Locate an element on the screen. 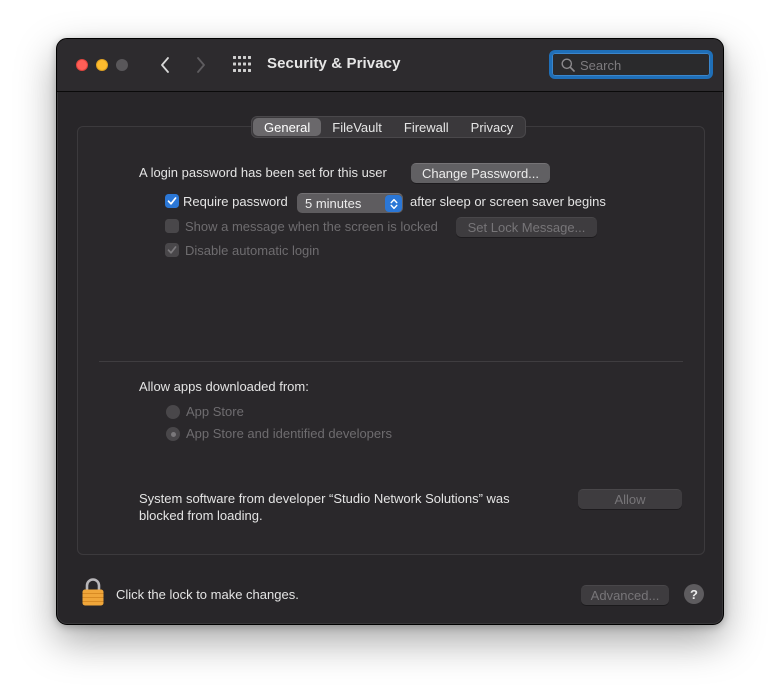 Image resolution: width=780 pixels, height=699 pixels. tab-bar: General FileVault Firewall Privacy is located at coordinates (389, 127).